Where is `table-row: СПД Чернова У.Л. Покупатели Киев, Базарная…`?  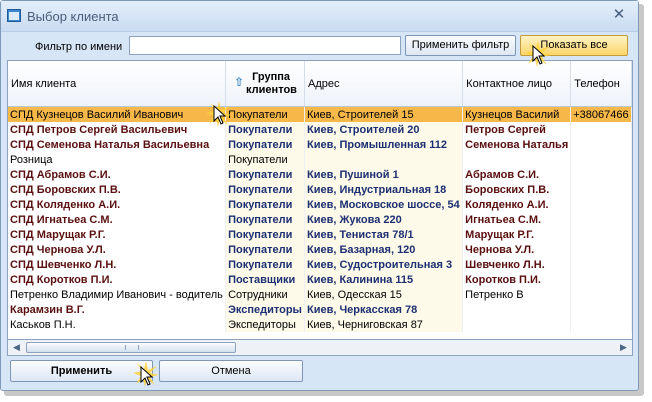
table-row: СПД Чернова У.Л. Покупатели Киев, Базарная… is located at coordinates (320, 249).